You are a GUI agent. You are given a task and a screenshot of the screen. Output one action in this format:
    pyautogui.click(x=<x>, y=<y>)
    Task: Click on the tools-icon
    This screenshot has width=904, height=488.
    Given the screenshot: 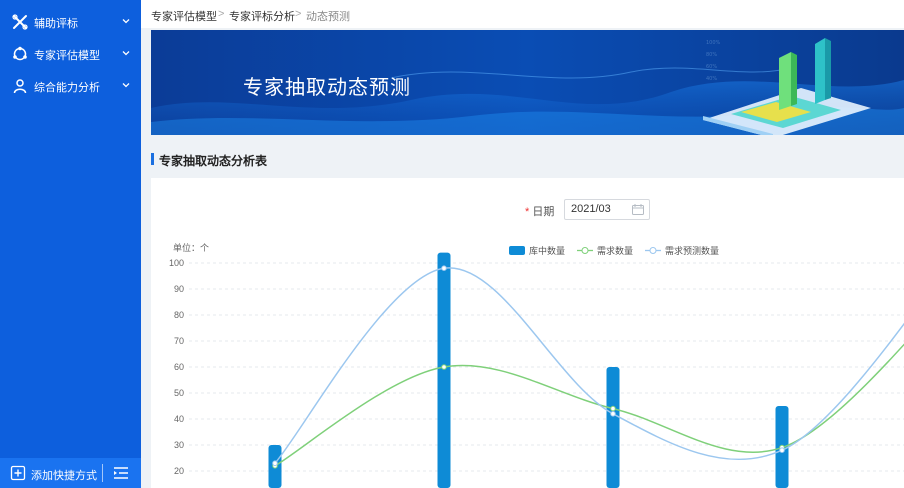 What is the action you would take?
    pyautogui.click(x=20, y=22)
    